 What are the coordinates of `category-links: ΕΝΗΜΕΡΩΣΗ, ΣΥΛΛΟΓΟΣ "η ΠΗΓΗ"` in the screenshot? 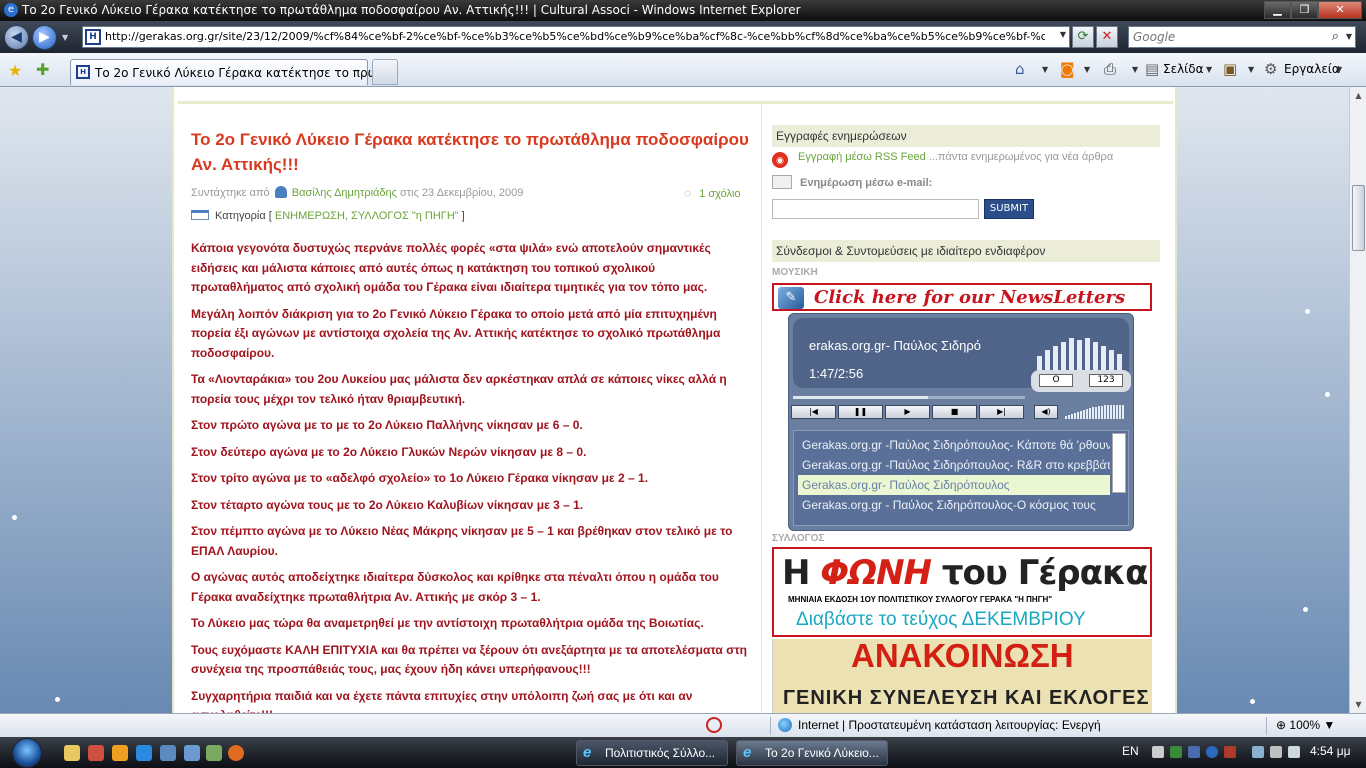 It's located at (367, 216).